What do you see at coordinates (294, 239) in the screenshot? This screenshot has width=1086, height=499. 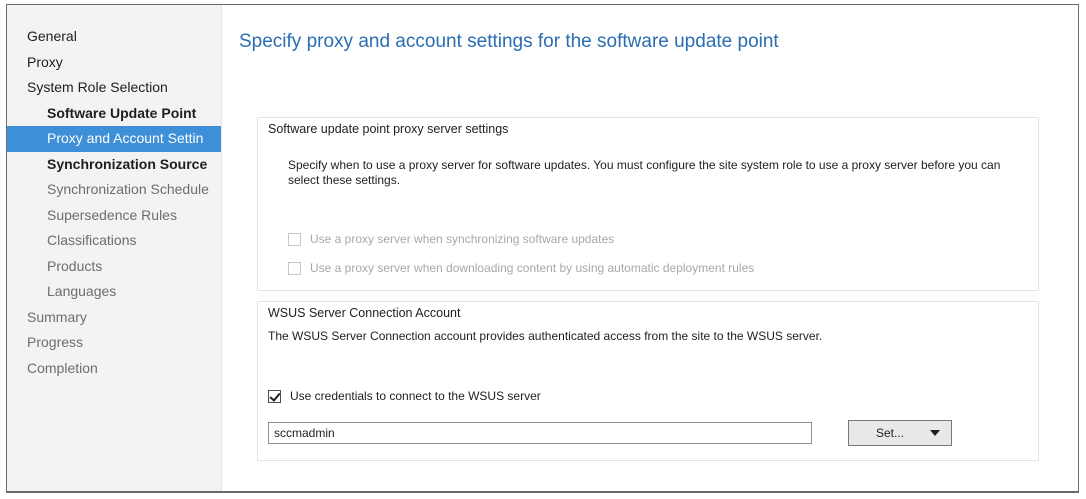 I see `proxy-sync-checkbox` at bounding box center [294, 239].